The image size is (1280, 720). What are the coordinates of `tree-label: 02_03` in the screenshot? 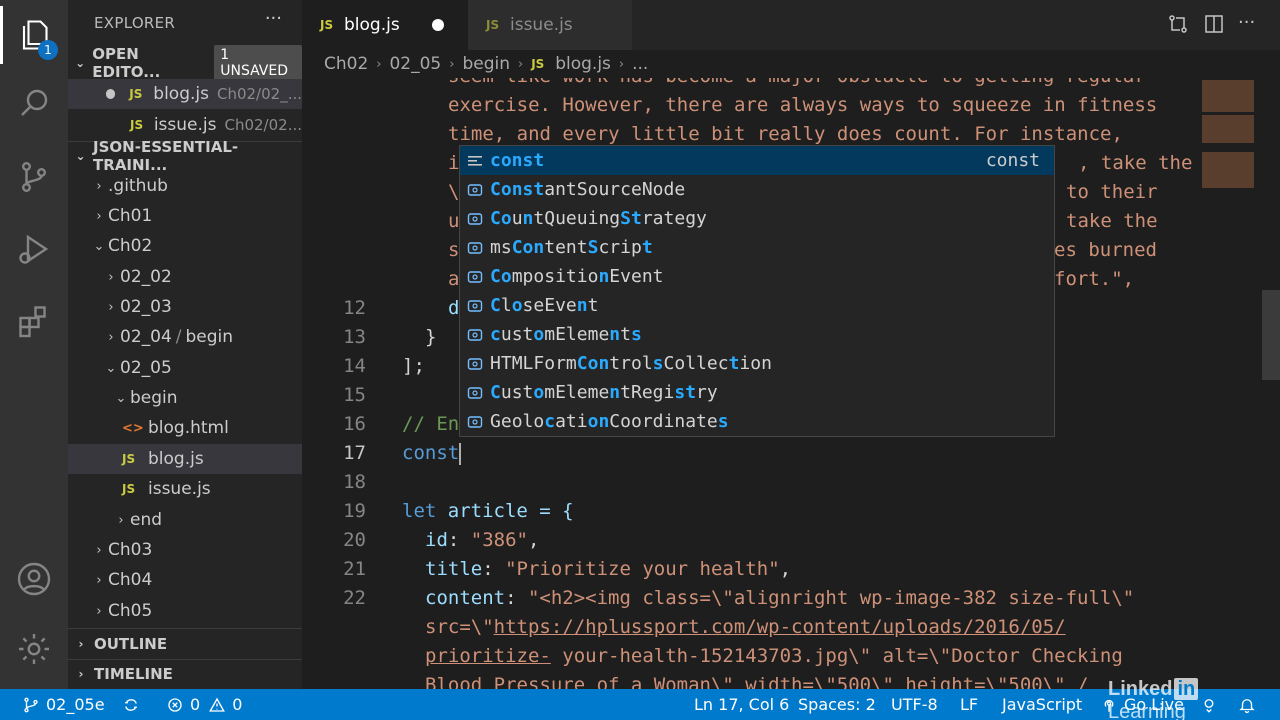 It's located at (146, 307).